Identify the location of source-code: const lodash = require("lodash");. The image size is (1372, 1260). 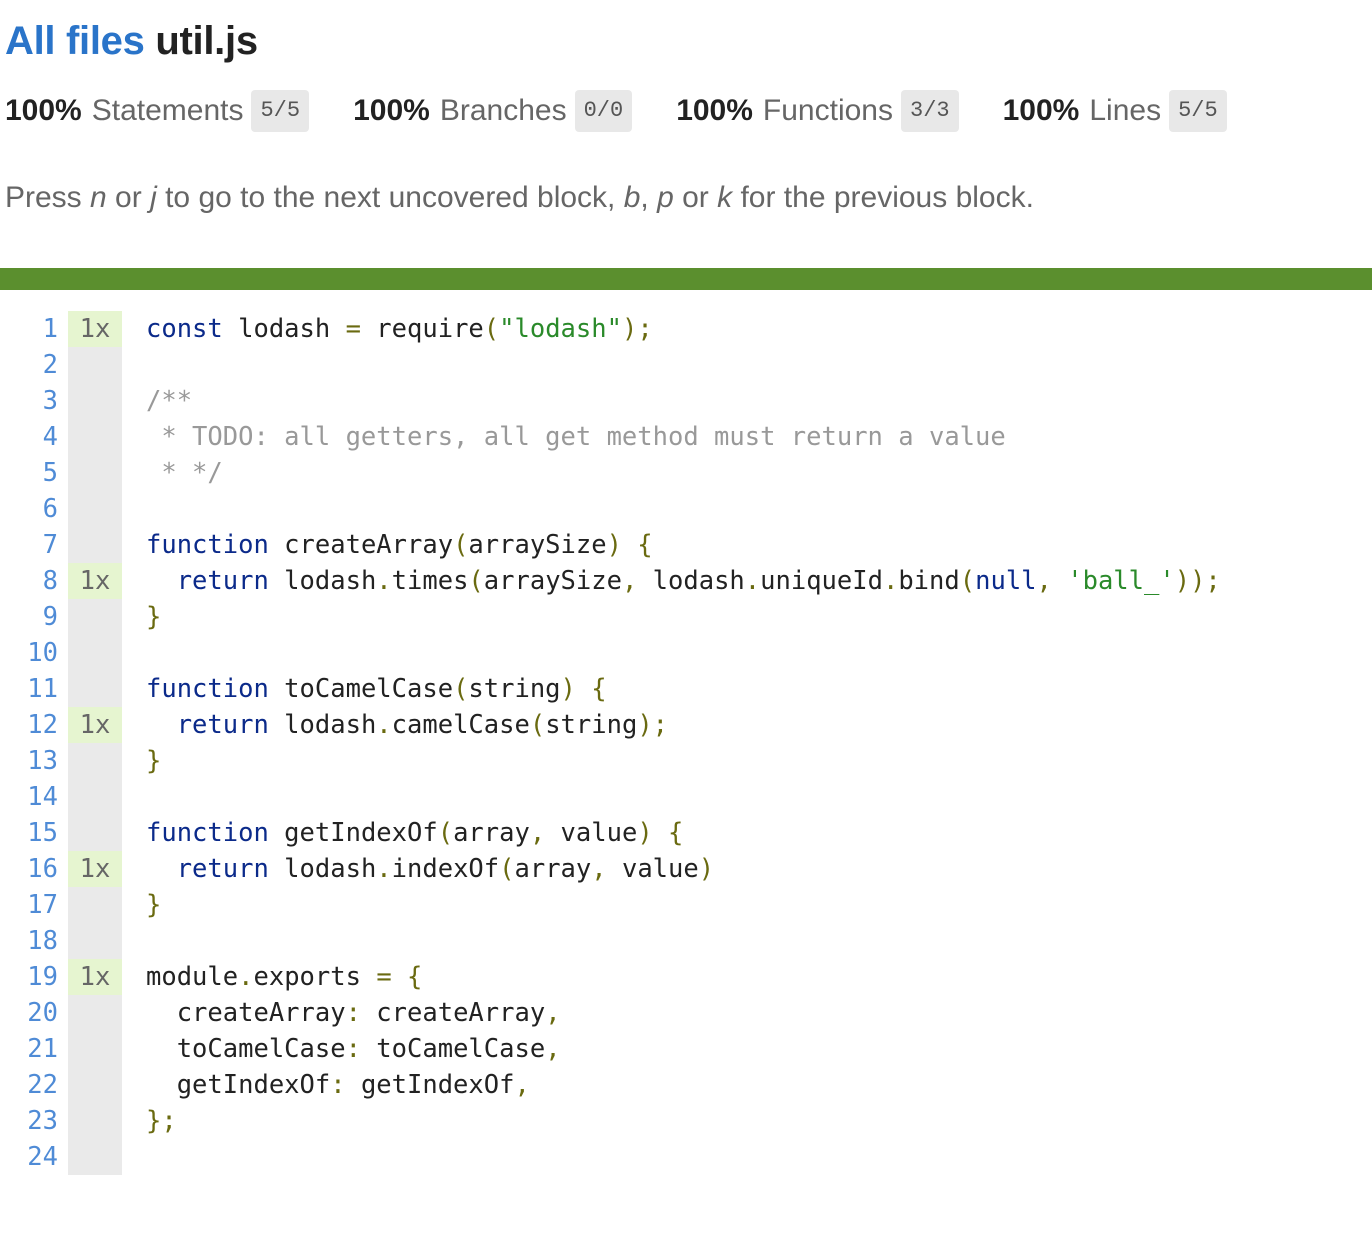
(399, 329).